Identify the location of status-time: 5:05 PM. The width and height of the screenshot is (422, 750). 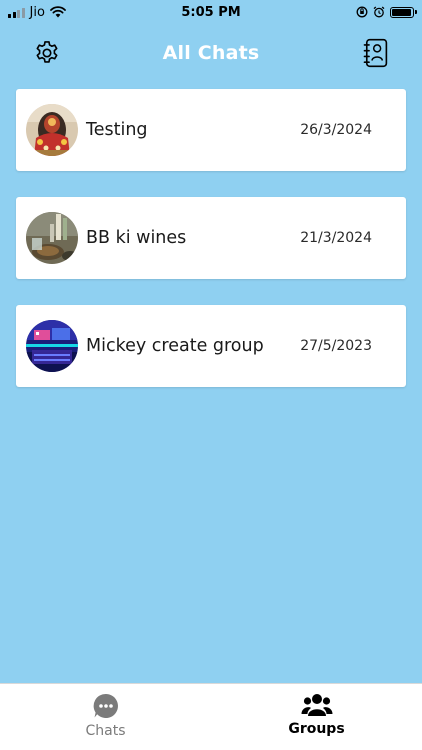
(211, 12).